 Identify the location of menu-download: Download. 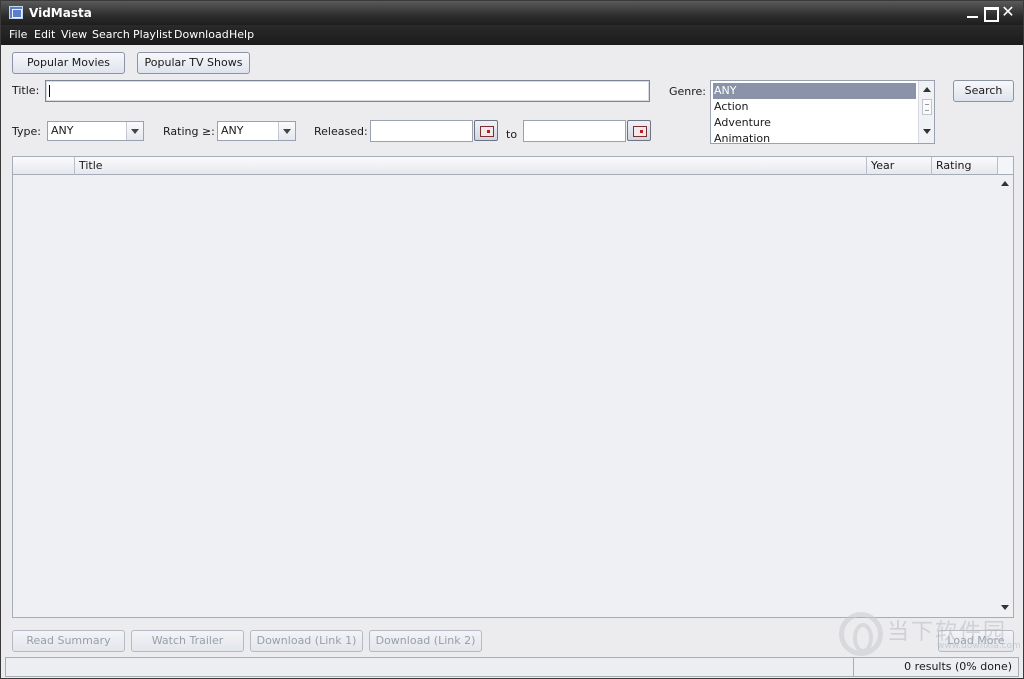
(201, 34).